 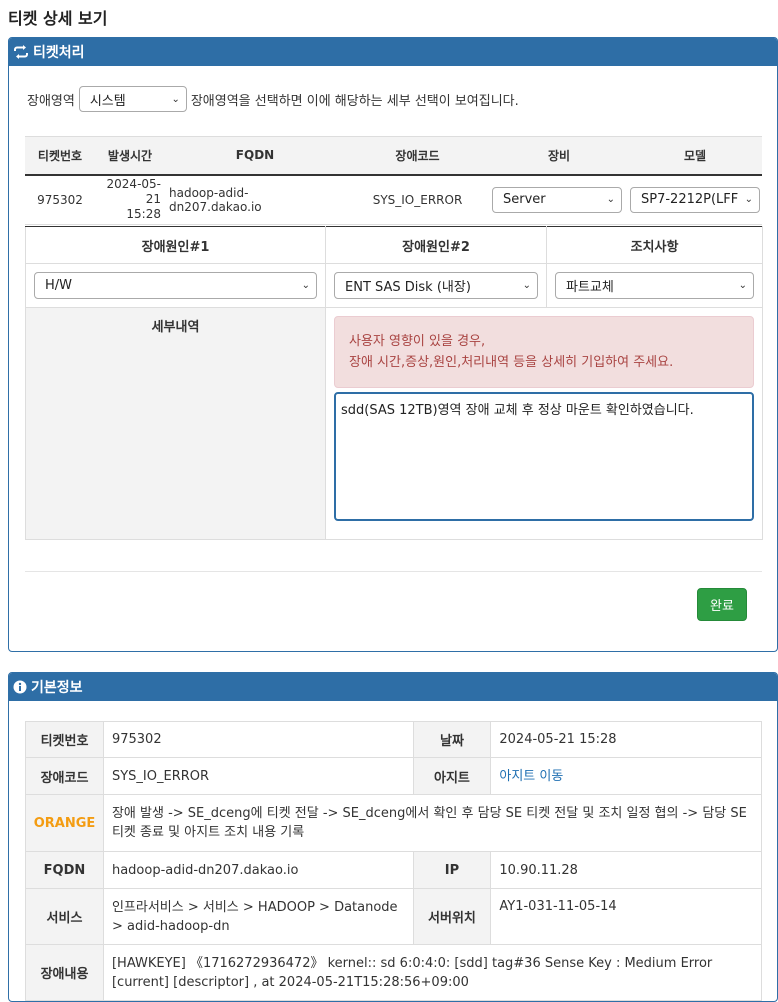 I want to click on area-hint: 장애영역을 선택하면 이에 해당하는 세부 선택이 보여집니다., so click(x=354, y=101).